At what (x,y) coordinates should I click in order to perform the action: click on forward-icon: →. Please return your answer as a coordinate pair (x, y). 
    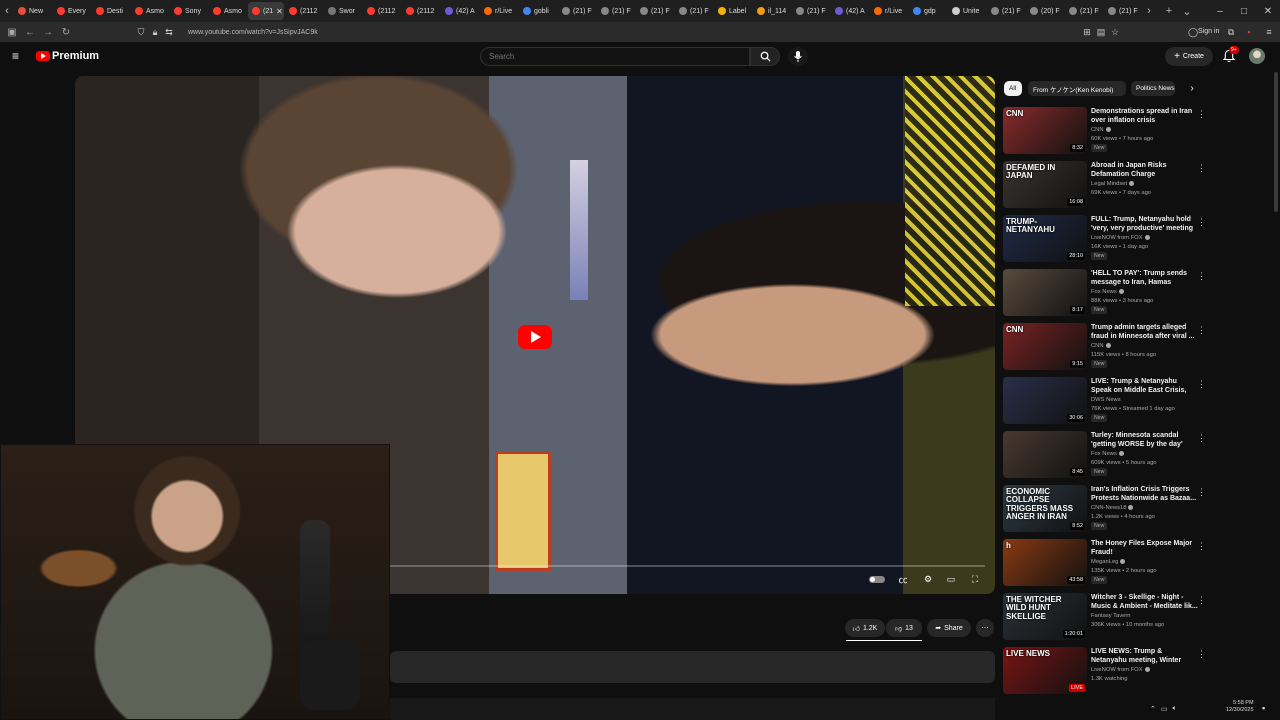
    Looking at the image, I should click on (48, 32).